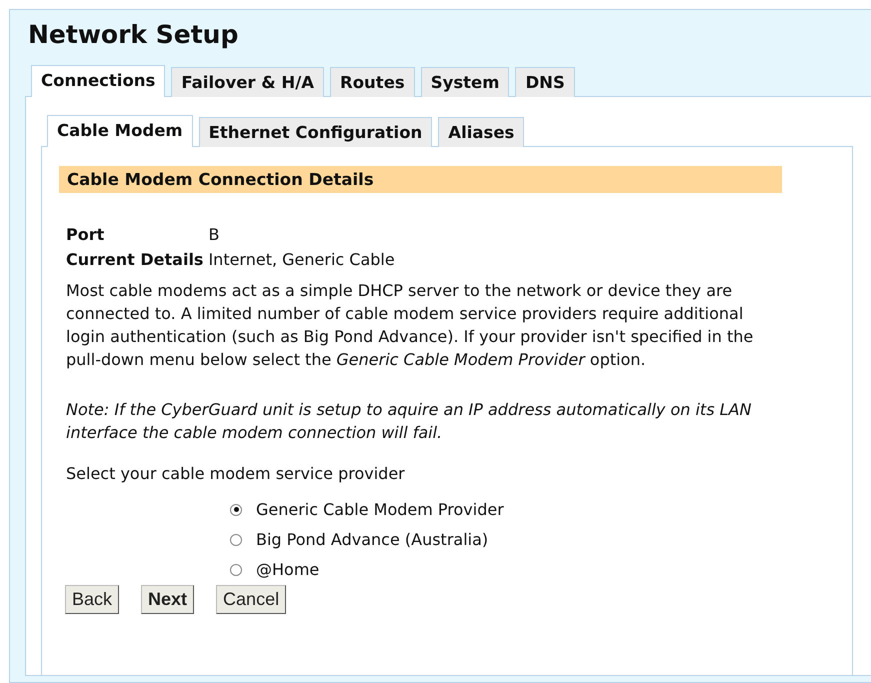  What do you see at coordinates (410, 325) in the screenshot?
I see `description-text: Most cable modems act as a simple DHCP server to the network or device they are connected to. A limited number of cable modem service providers require additional login authentication (such as Big Pond Advance). If your provider isn't specified in the pull-down menu below select the Generic Cable Modem Provider option.` at bounding box center [410, 325].